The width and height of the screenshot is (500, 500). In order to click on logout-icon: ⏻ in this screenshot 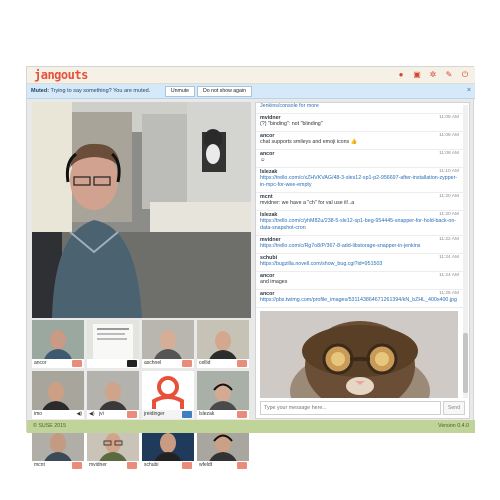, I will do `click(465, 75)`.